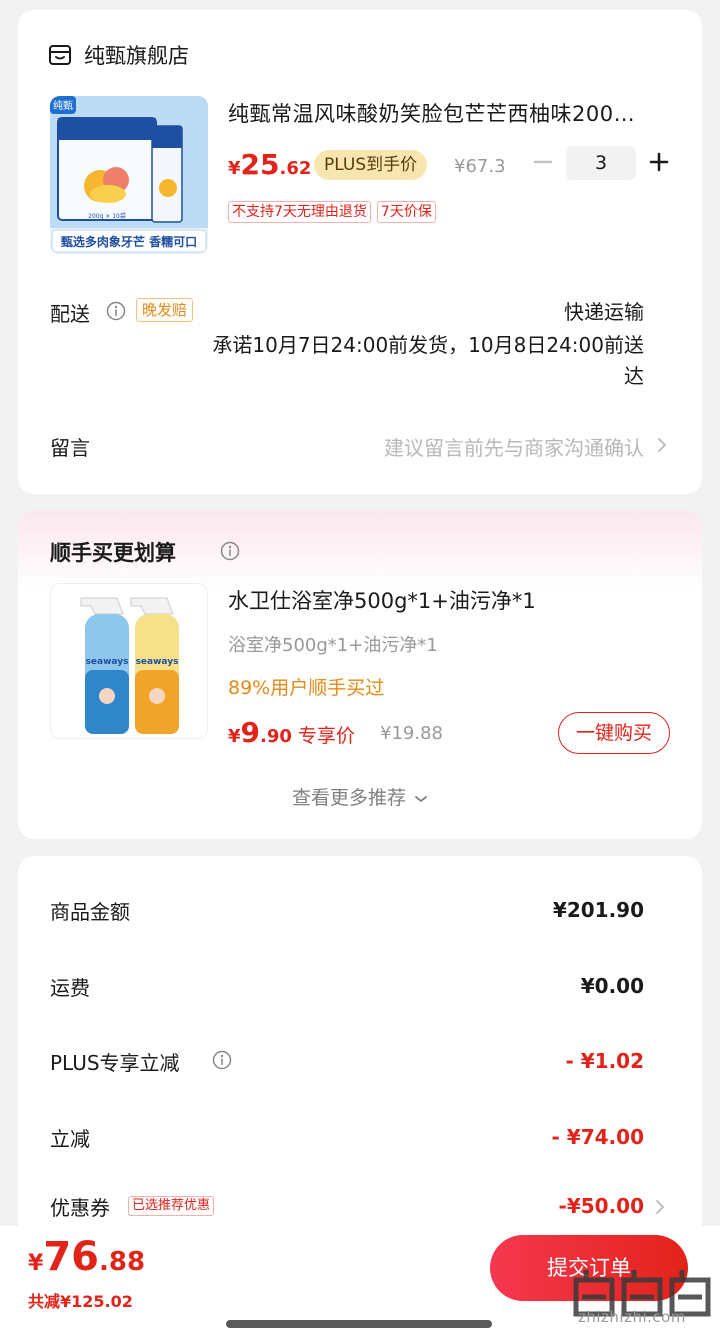 Image resolution: width=720 pixels, height=1340 pixels. I want to click on late-compensation-tag: 晚发赔, so click(165, 310).